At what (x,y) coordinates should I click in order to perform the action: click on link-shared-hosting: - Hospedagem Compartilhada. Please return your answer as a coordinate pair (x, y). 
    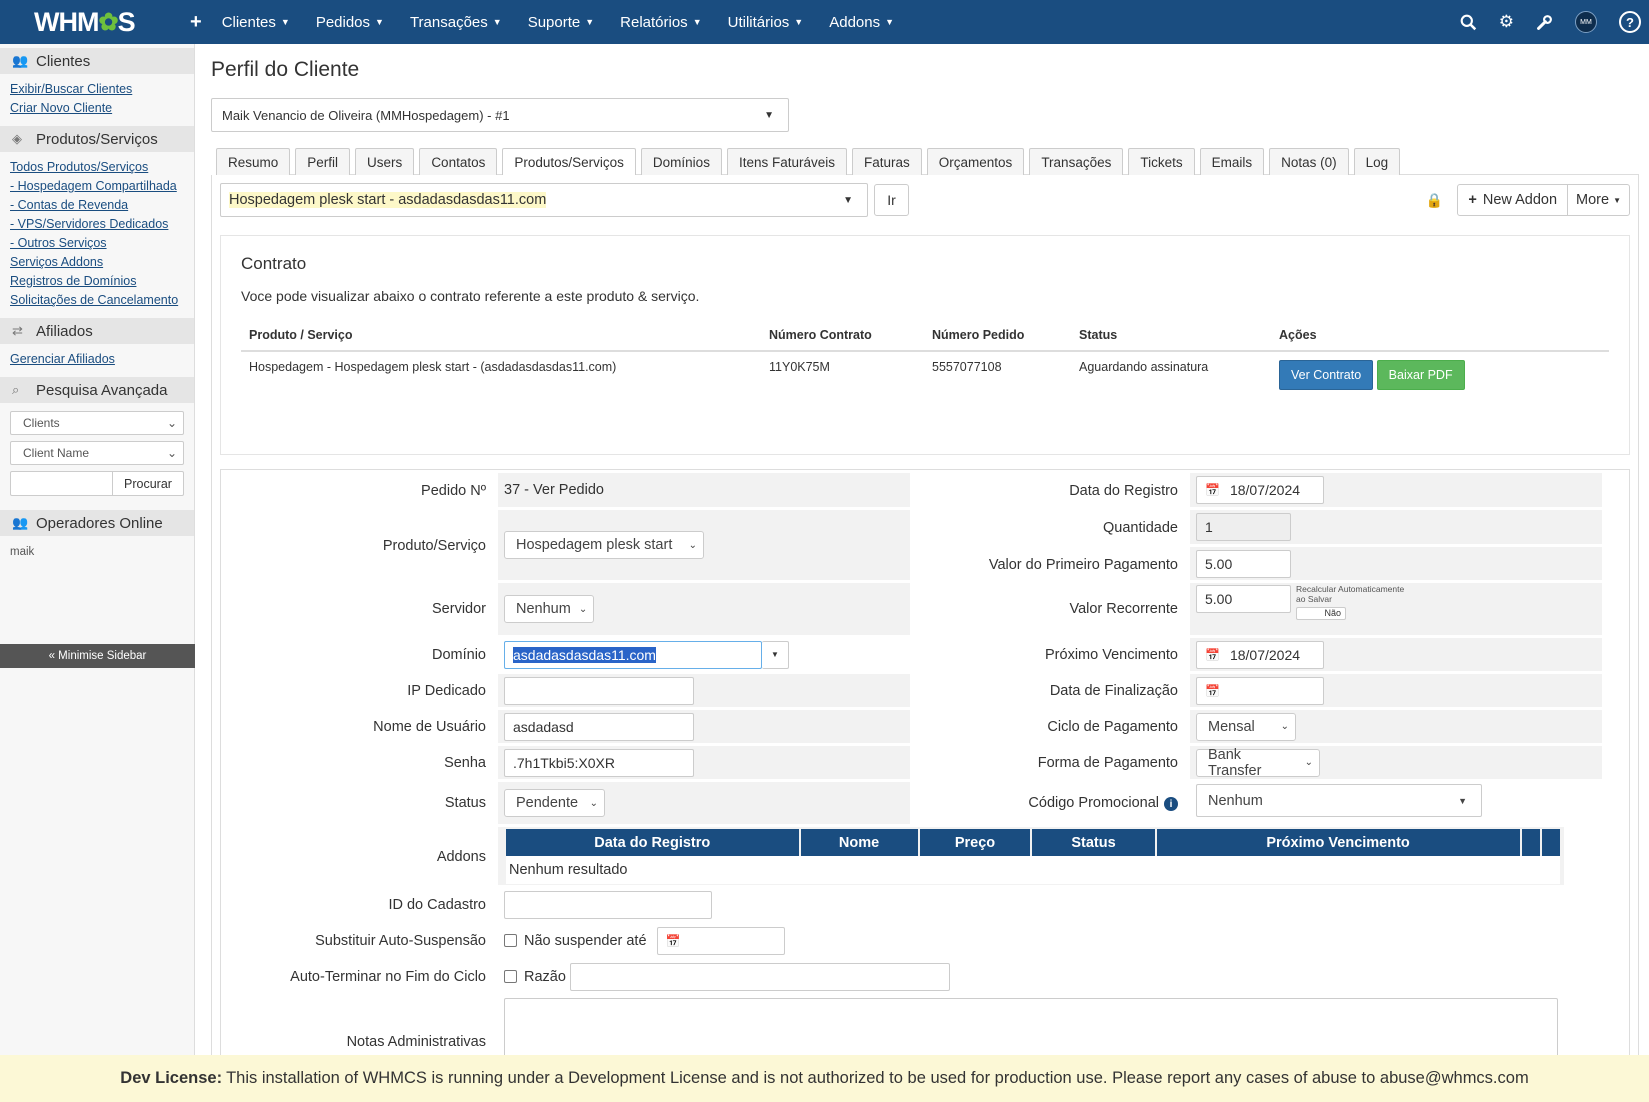
    Looking at the image, I should click on (97, 186).